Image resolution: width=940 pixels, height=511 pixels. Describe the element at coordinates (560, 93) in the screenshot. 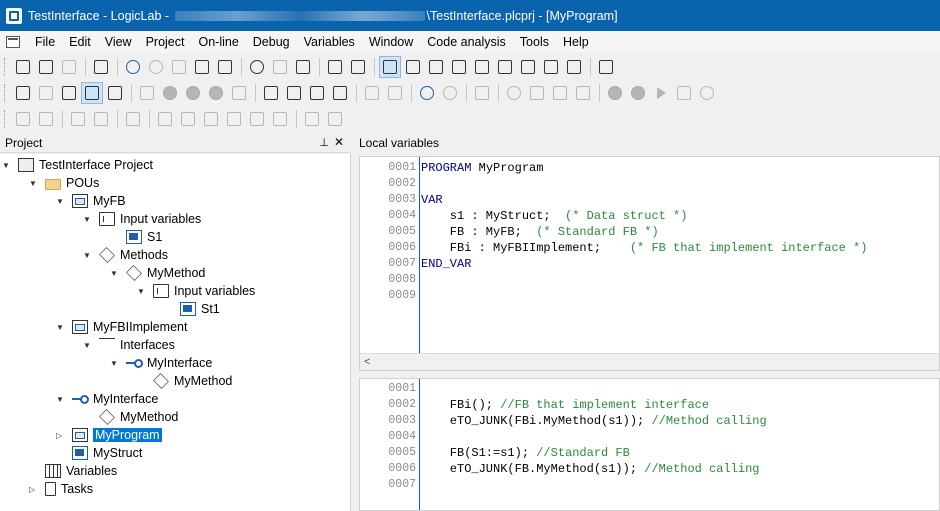

I see `breakpoint-settings-icon` at that location.